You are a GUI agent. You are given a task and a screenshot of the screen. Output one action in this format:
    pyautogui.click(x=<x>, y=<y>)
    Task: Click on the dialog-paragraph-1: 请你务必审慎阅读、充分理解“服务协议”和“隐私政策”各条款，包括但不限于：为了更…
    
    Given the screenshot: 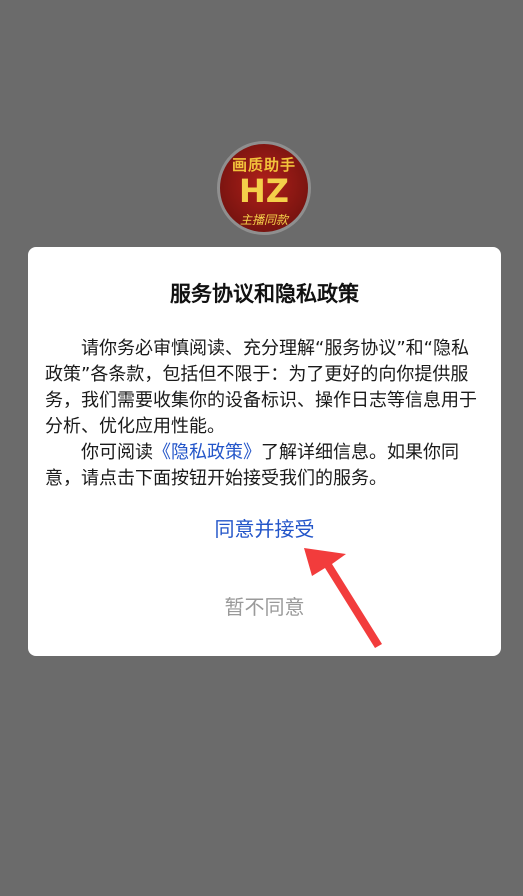 What is the action you would take?
    pyautogui.click(x=261, y=387)
    